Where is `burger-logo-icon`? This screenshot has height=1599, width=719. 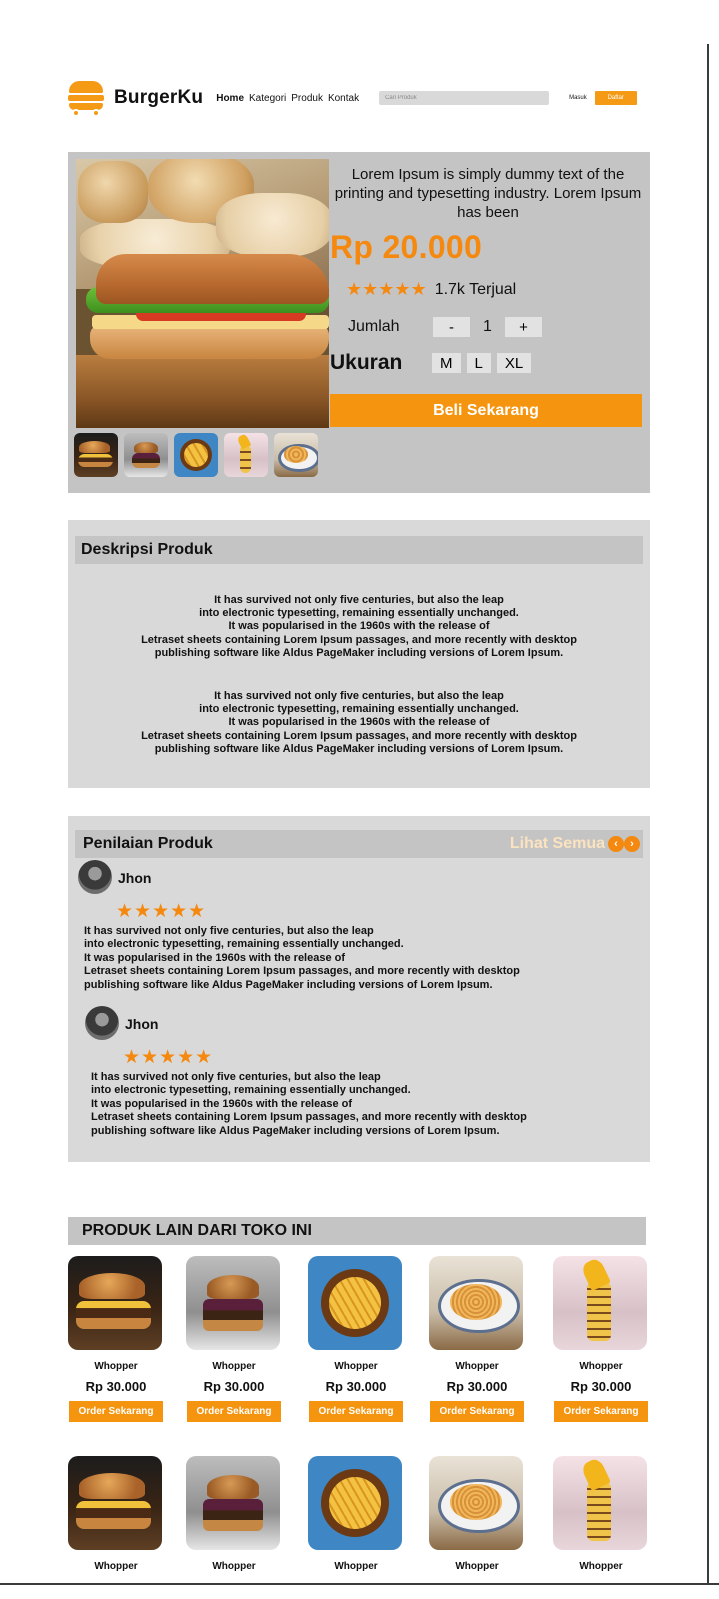
burger-logo-icon is located at coordinates (86, 98).